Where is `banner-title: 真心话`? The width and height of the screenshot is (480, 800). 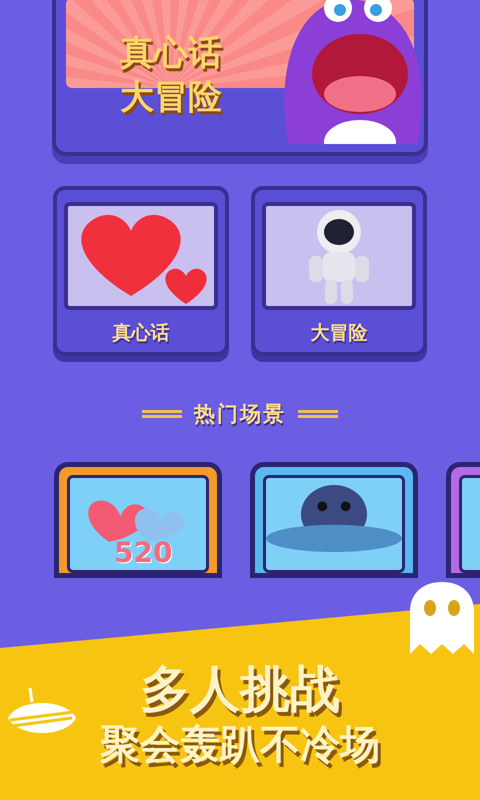 banner-title: 真心话 is located at coordinates (171, 53).